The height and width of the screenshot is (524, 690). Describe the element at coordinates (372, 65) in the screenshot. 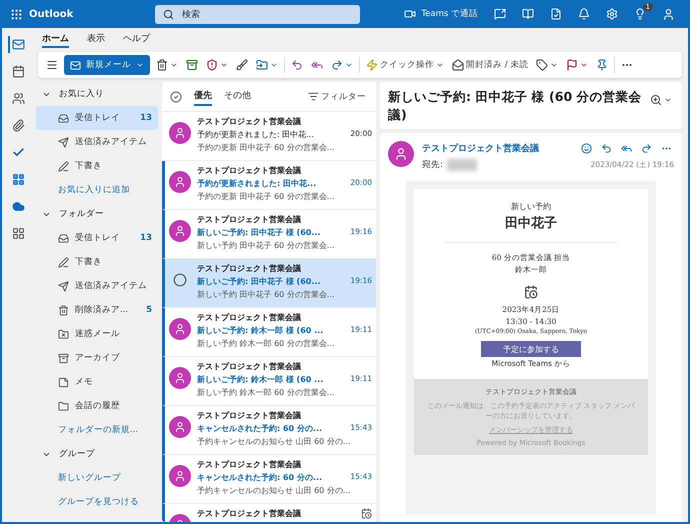

I see `lightning-icon` at that location.